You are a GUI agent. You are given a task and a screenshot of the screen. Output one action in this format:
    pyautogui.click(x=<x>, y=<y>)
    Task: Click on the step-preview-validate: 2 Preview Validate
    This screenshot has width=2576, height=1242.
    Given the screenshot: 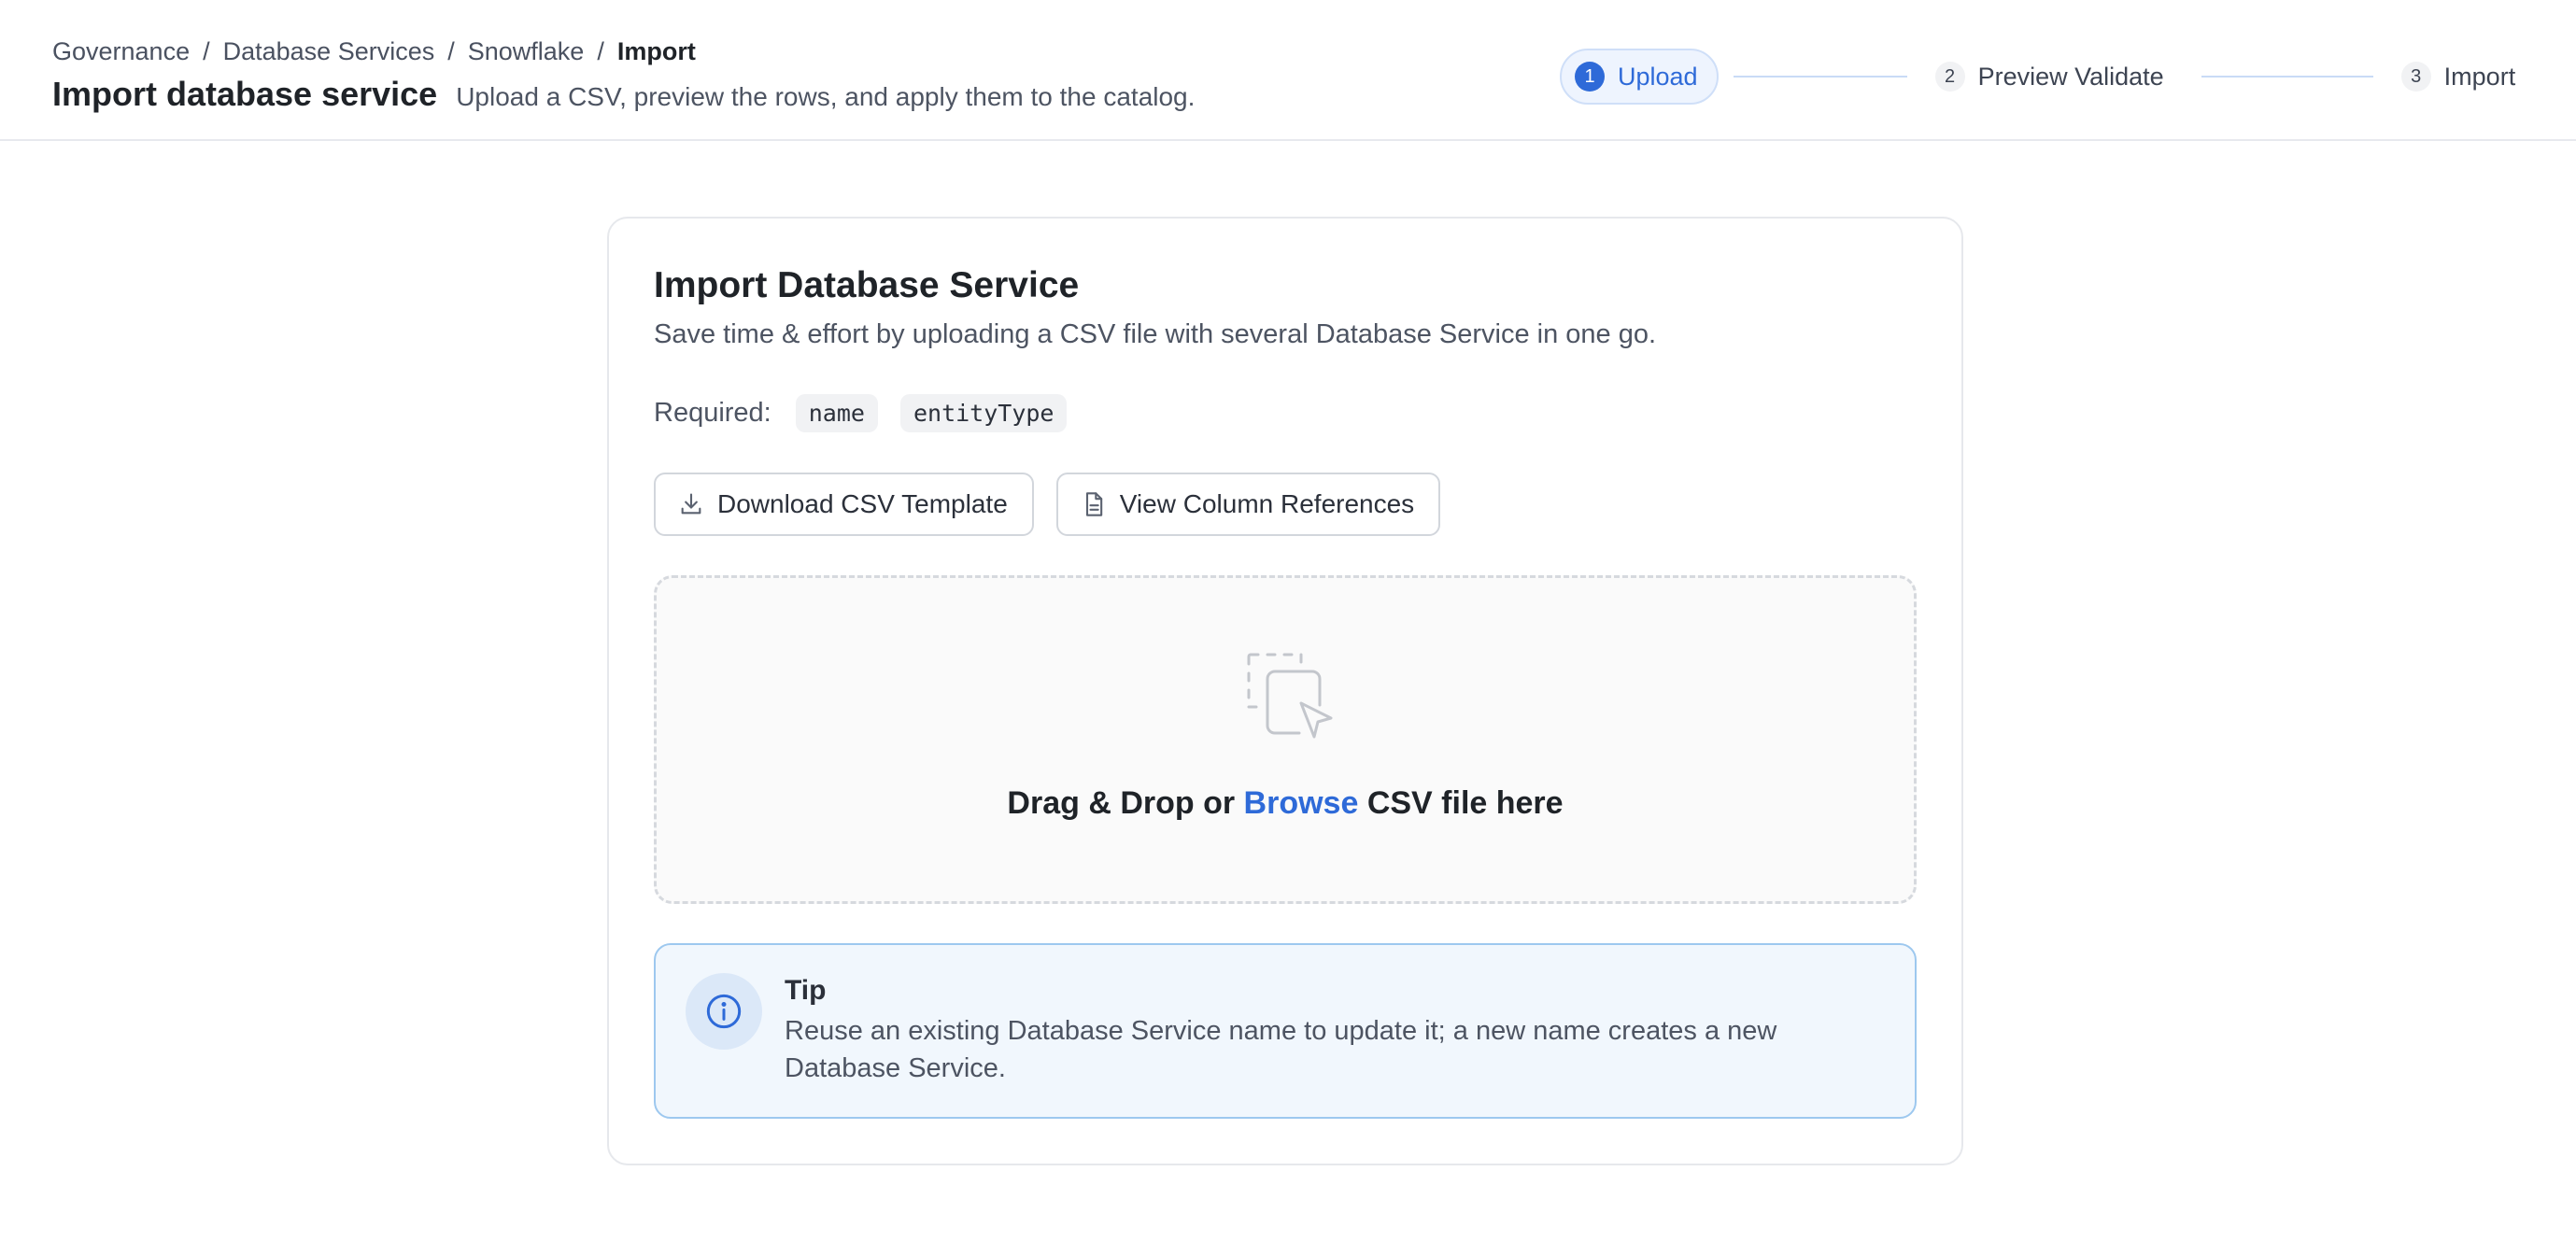 What is the action you would take?
    pyautogui.click(x=2049, y=77)
    